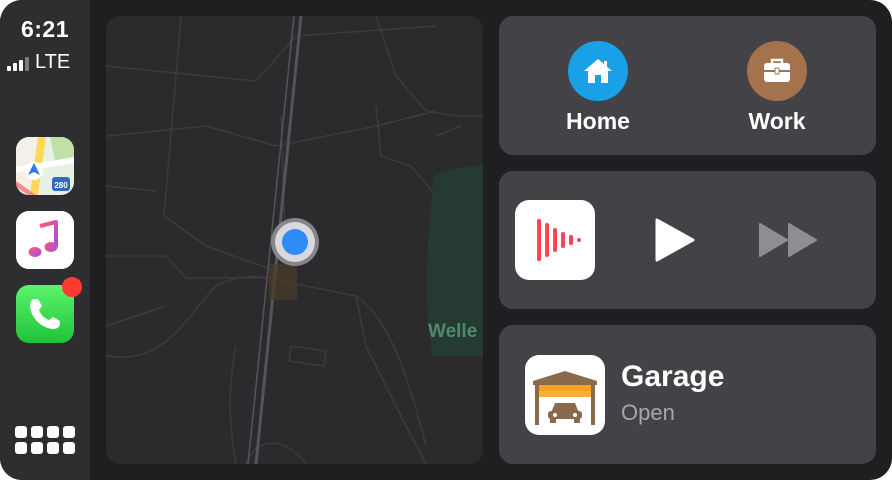 The height and width of the screenshot is (480, 892). What do you see at coordinates (565, 395) in the screenshot?
I see `garage-icon` at bounding box center [565, 395].